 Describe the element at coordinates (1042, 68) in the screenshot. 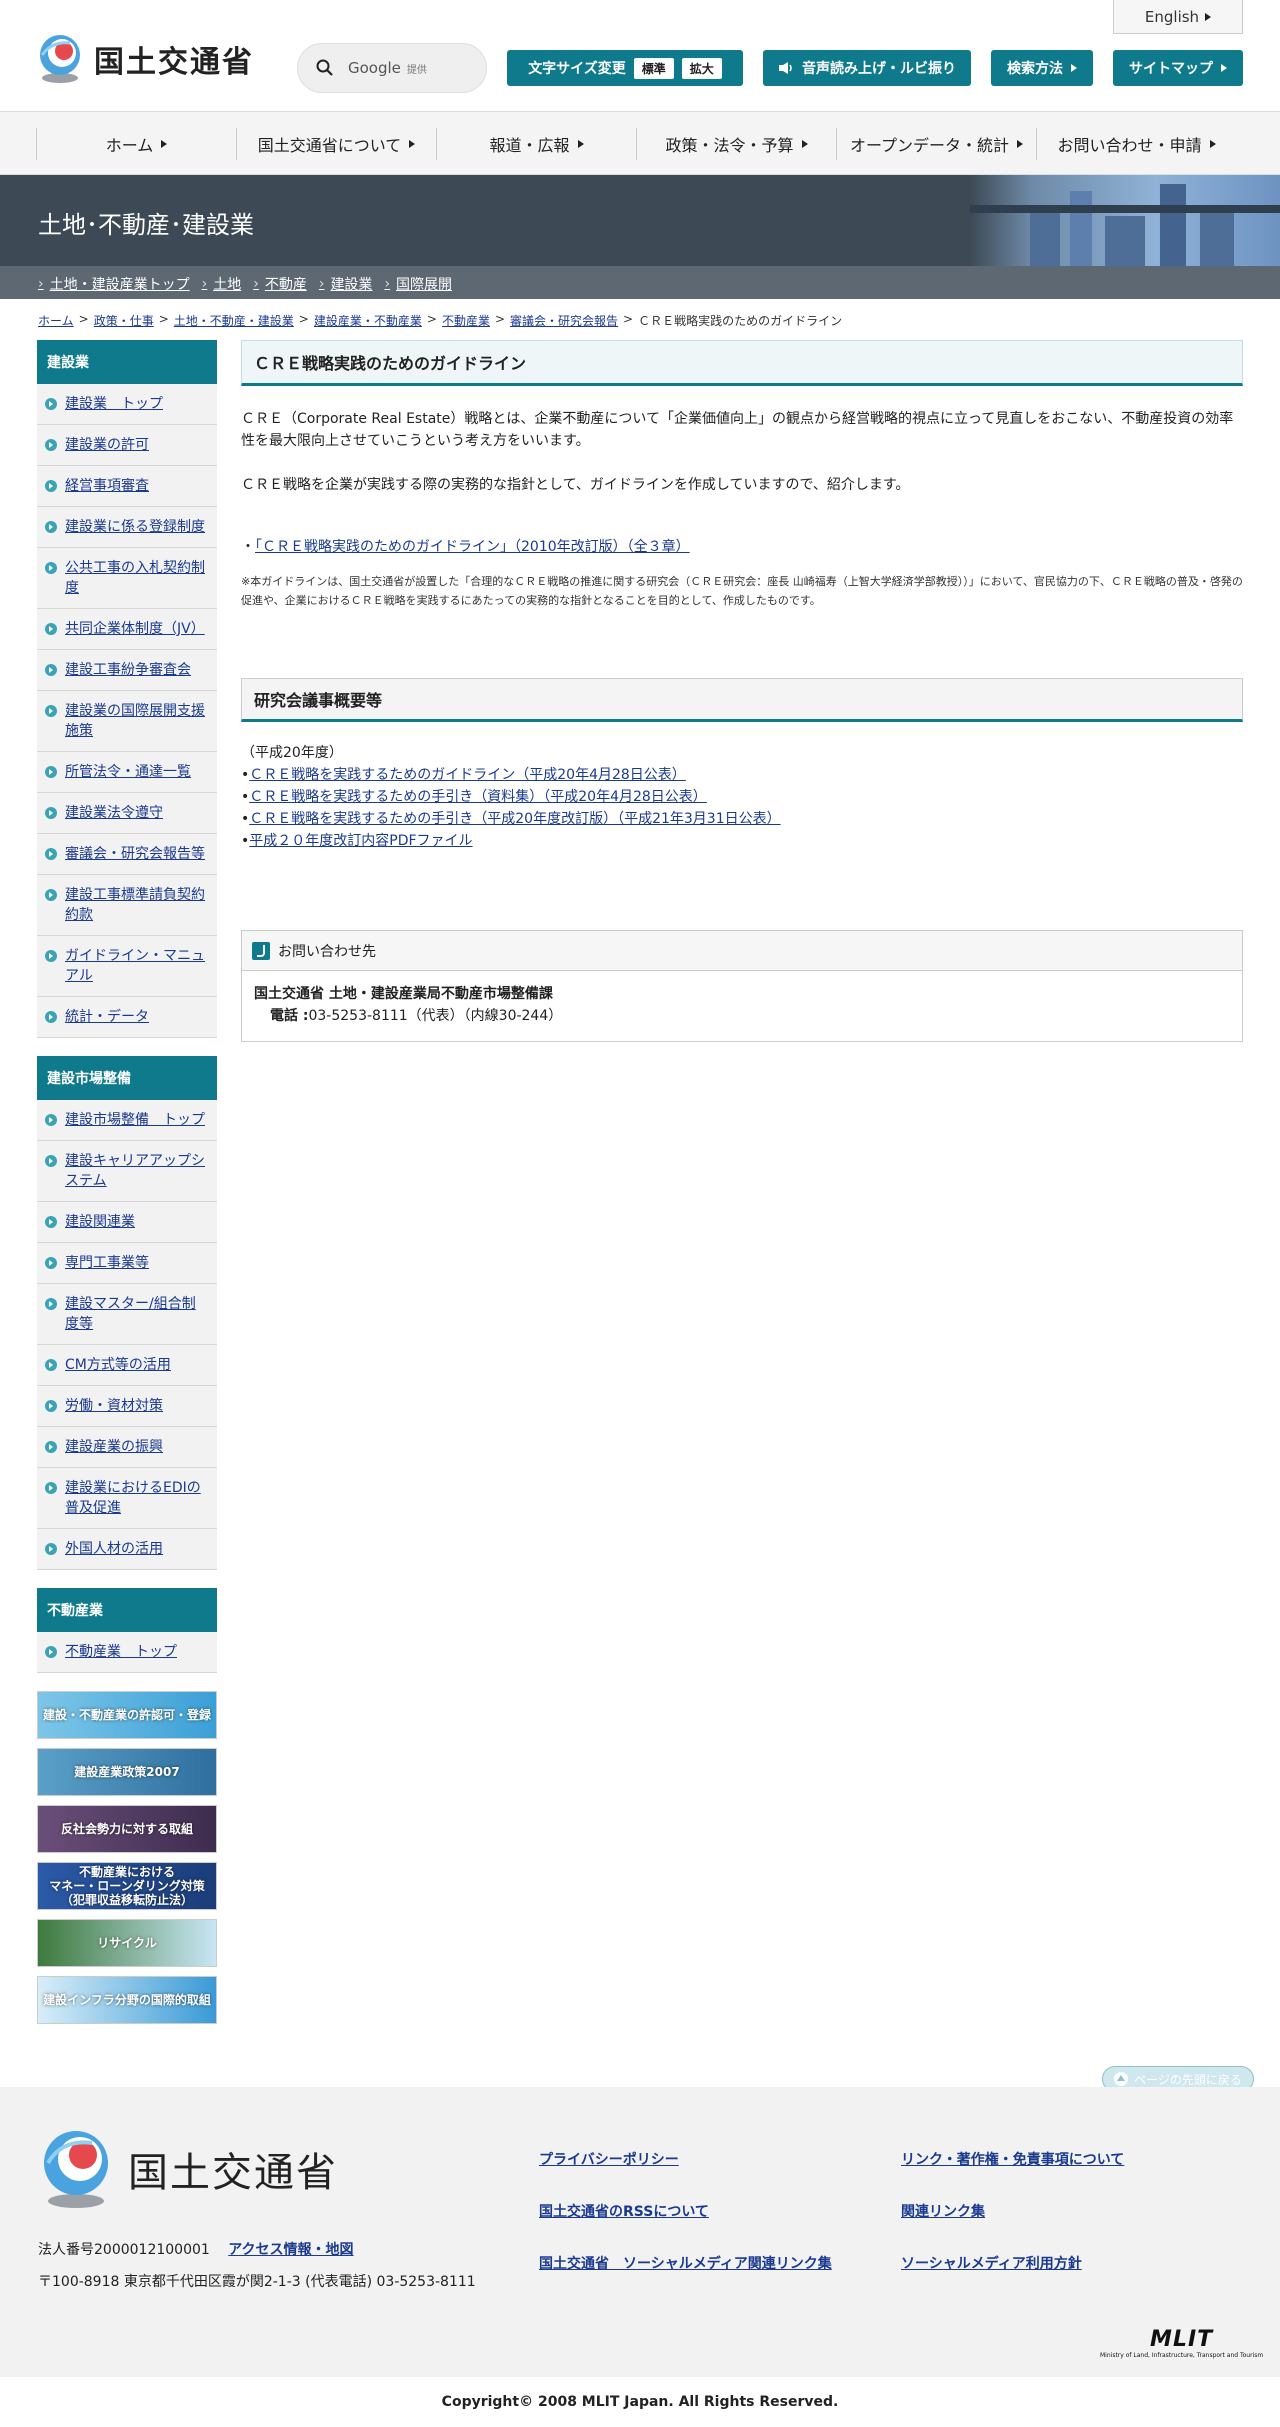

I see `search-method-button: 検索方法` at that location.